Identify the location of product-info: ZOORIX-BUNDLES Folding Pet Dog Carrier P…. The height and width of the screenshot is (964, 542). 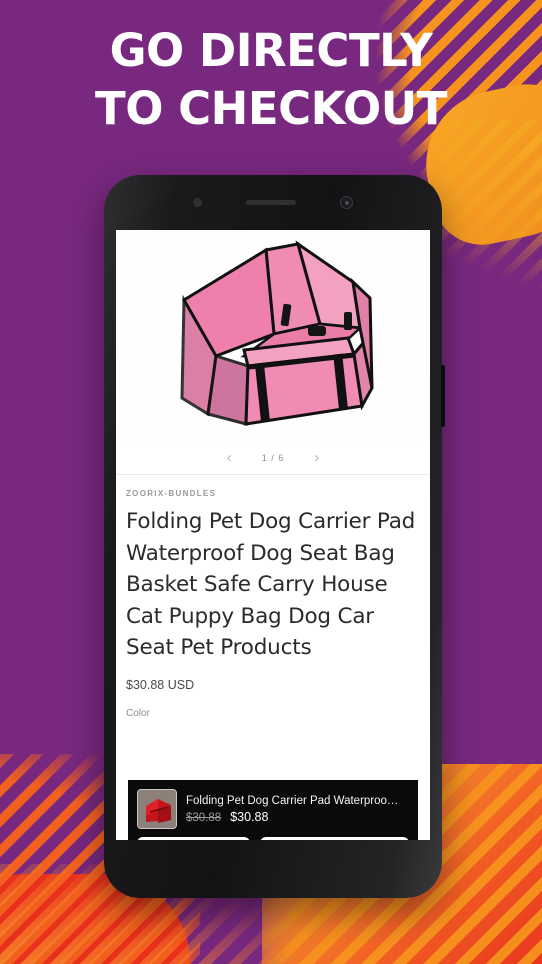
(273, 597).